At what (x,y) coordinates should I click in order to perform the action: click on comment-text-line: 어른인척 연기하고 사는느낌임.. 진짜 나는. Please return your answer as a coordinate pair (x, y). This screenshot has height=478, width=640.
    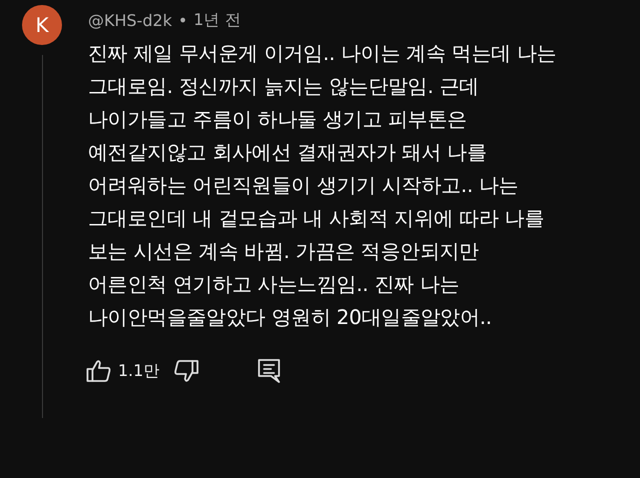
    Looking at the image, I should click on (274, 284).